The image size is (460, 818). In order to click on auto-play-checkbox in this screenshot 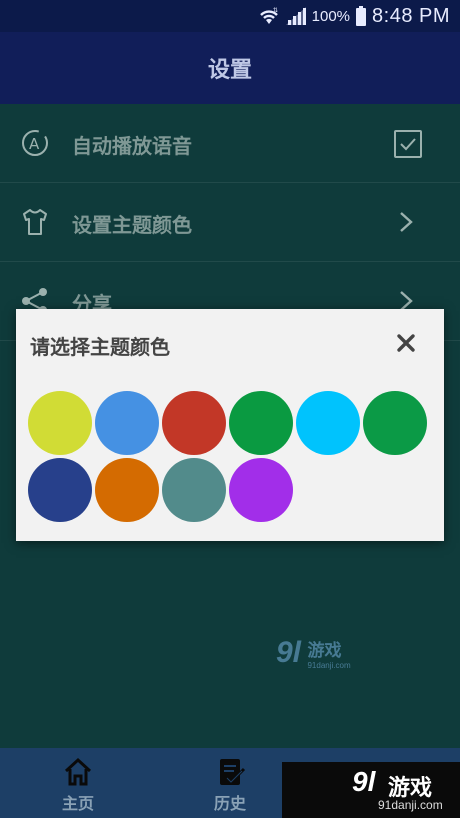, I will do `click(408, 144)`.